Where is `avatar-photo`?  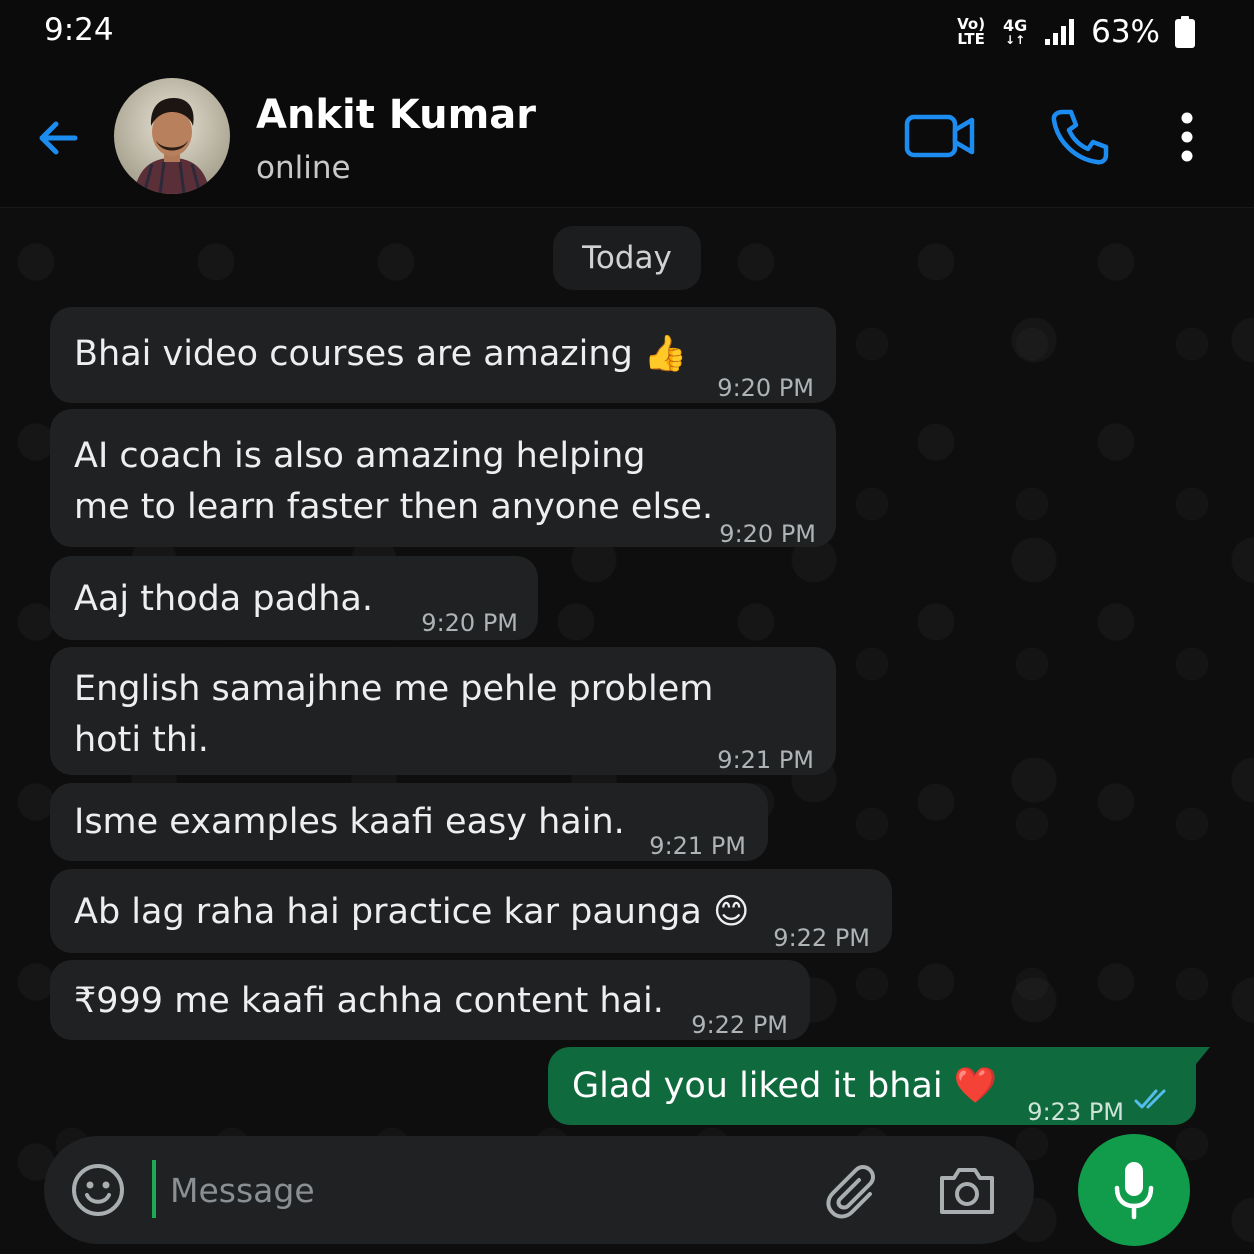 avatar-photo is located at coordinates (172, 136).